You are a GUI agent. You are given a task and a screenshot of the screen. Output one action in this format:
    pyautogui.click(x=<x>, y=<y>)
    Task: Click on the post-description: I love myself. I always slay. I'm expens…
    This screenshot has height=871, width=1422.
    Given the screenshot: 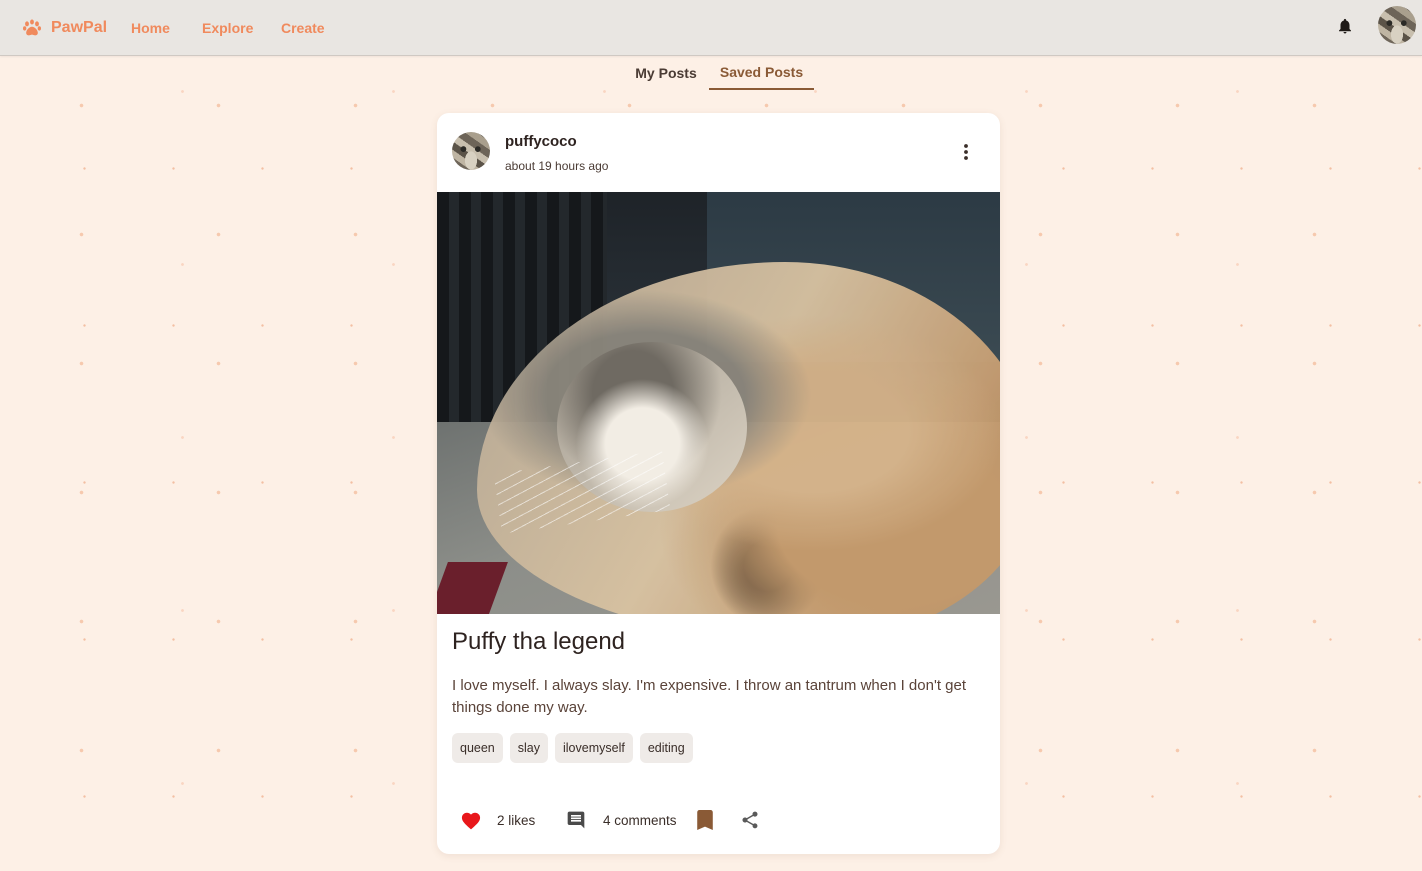 What is the action you would take?
    pyautogui.click(x=709, y=696)
    